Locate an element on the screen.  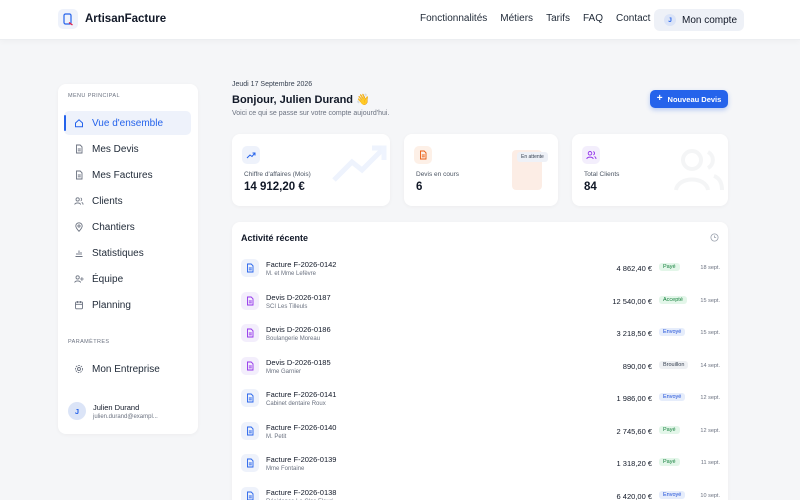
sidebar-item-planning: Planning is located at coordinates (127, 305).